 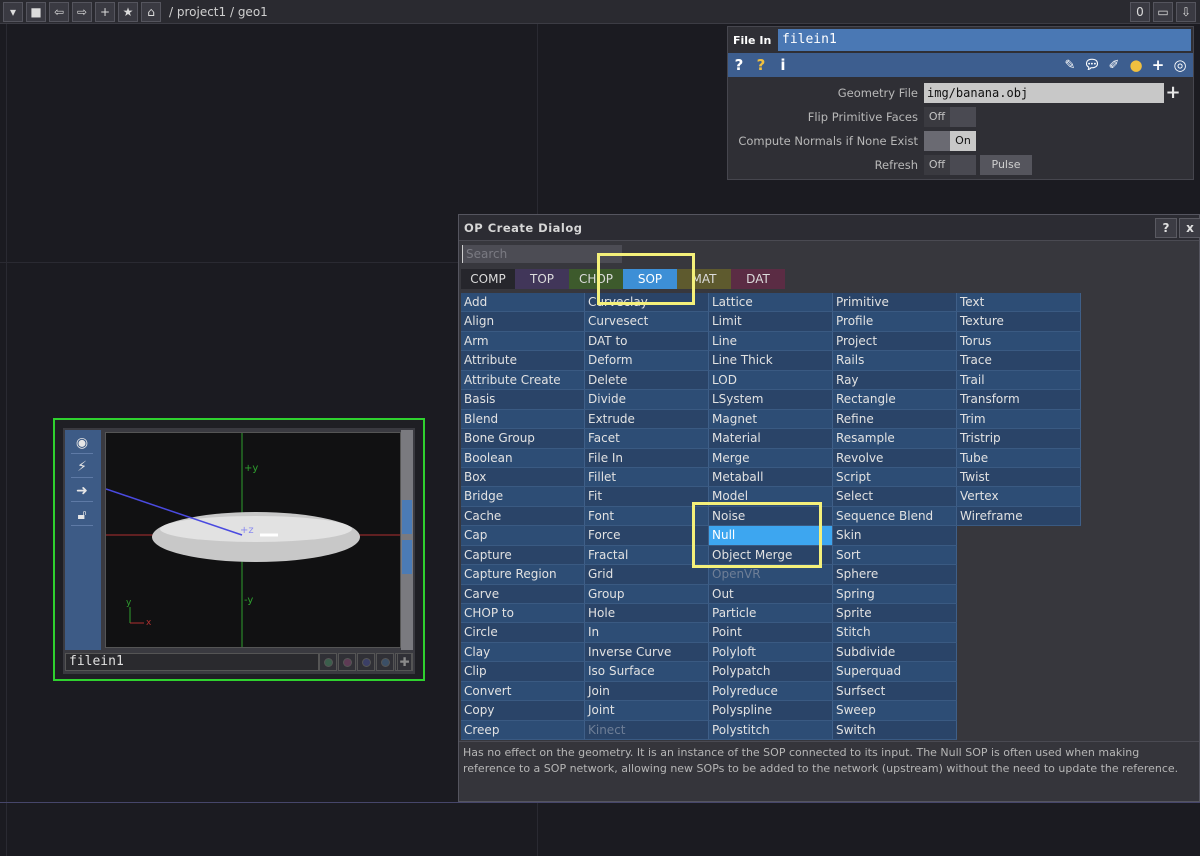 I want to click on op-item: Sort, so click(x=895, y=555).